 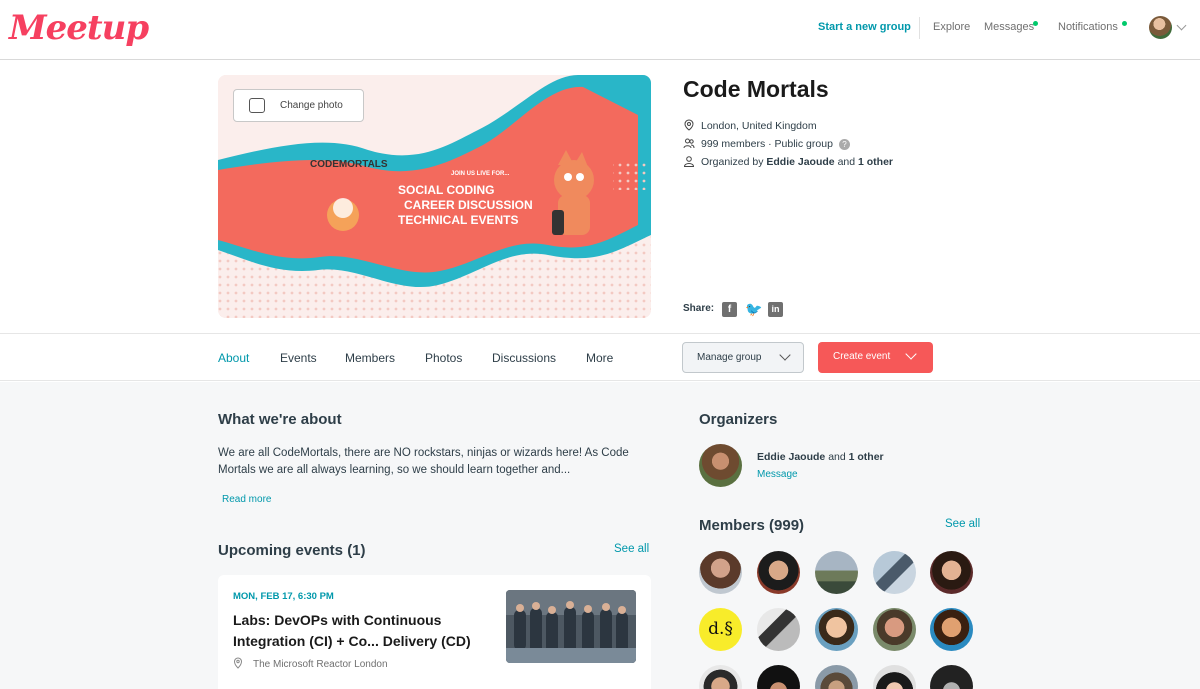 I want to click on members-count-text: 999 members, so click(x=733, y=144).